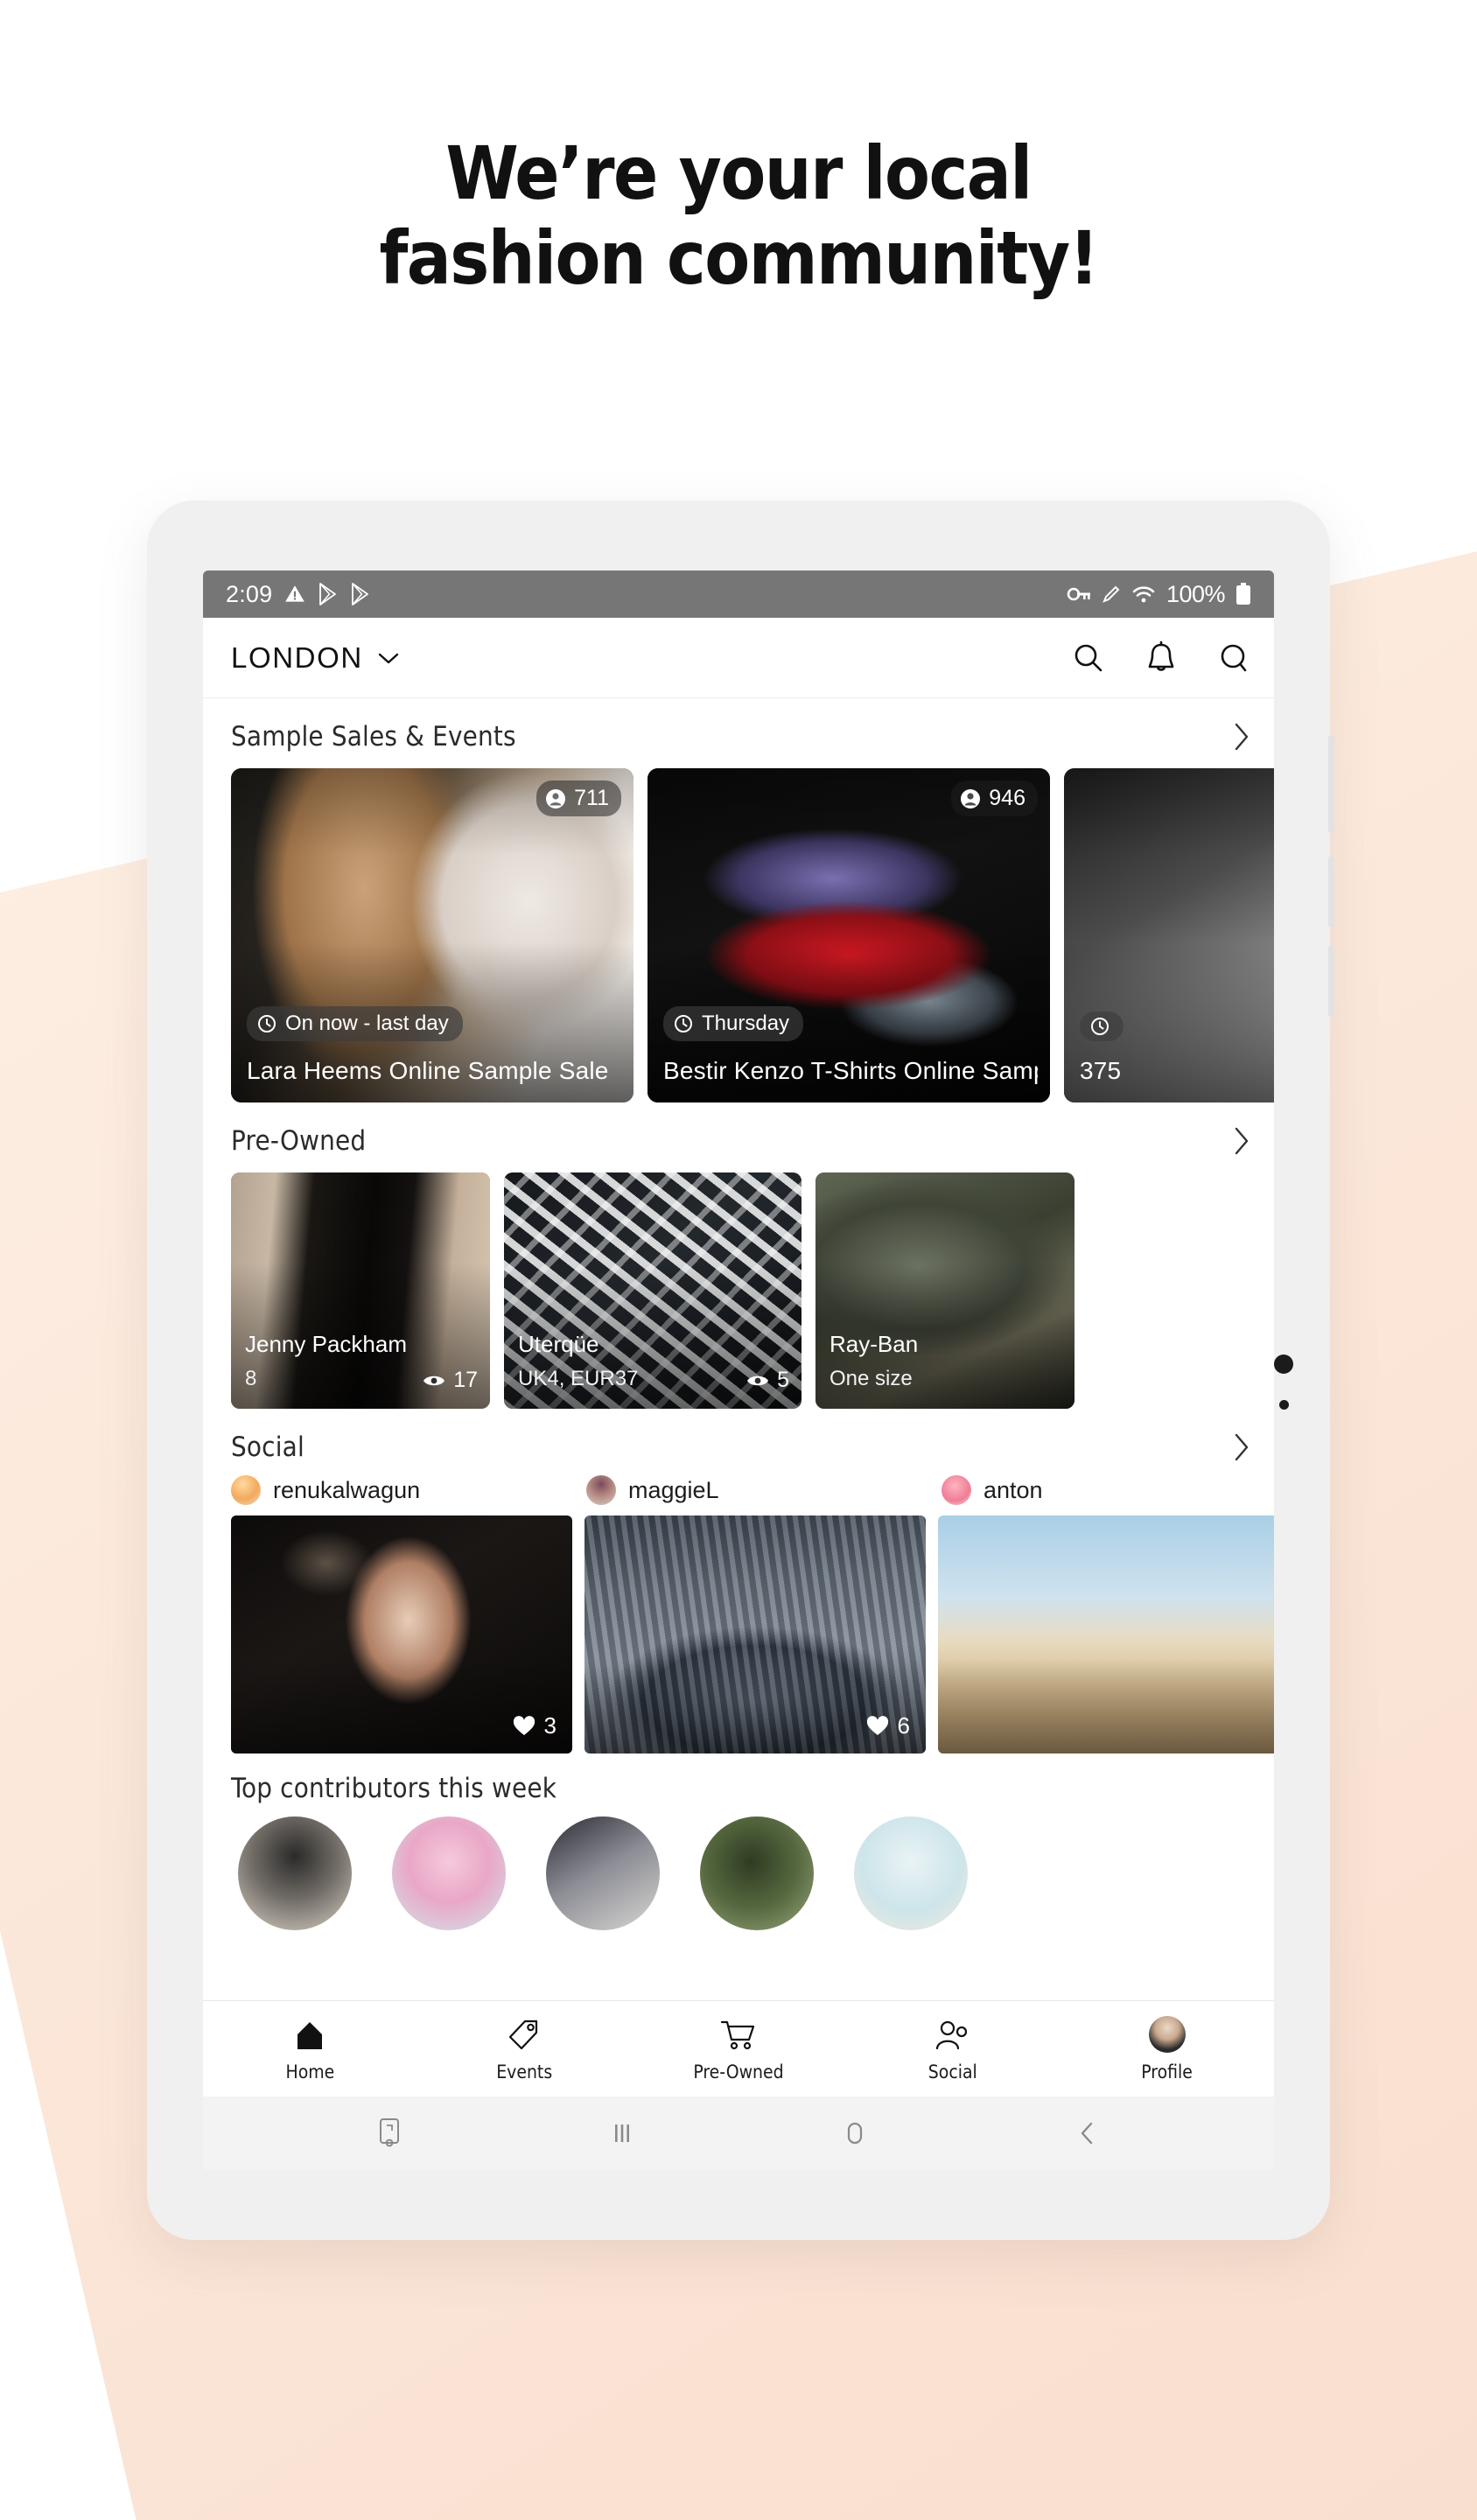 This screenshot has width=1477, height=2520. Describe the element at coordinates (450, 1380) in the screenshot. I see `preowned-views: 17` at that location.